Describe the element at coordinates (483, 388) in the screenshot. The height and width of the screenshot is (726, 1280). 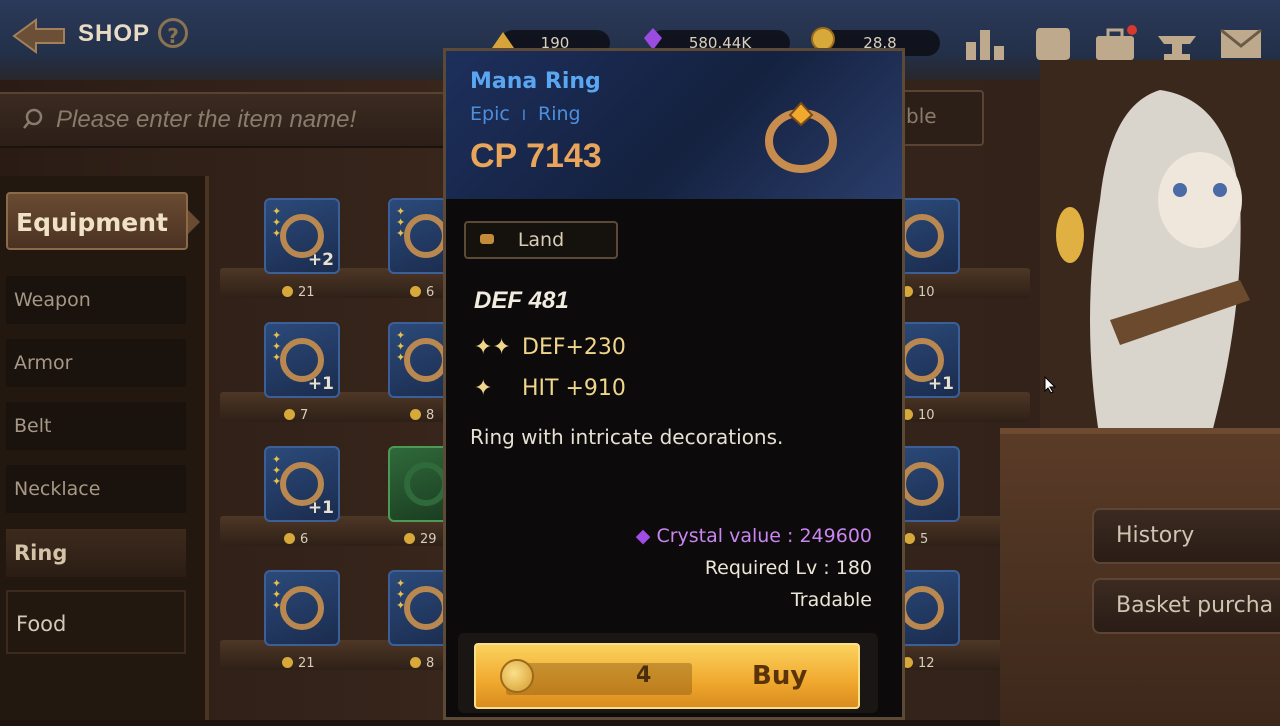
I see `star-icons: ✦` at that location.